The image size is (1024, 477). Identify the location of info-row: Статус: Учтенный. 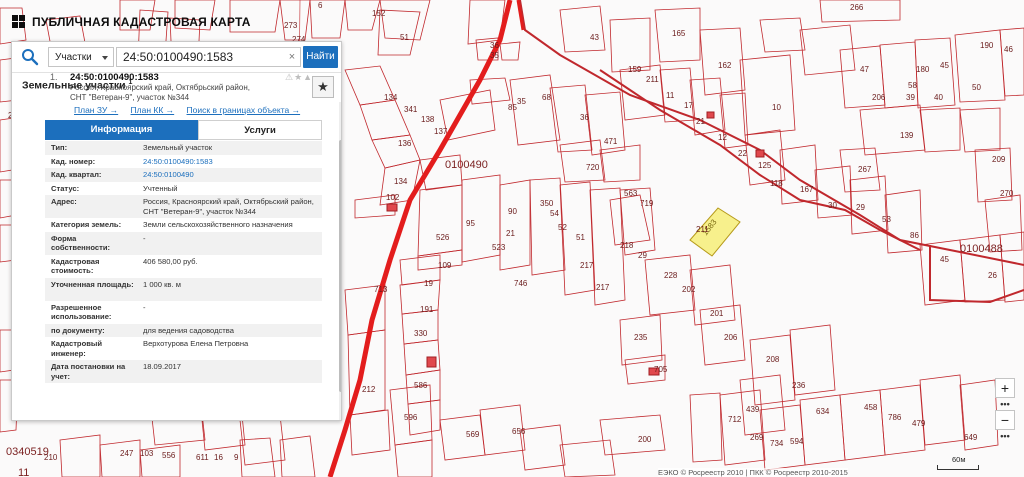
(183, 189).